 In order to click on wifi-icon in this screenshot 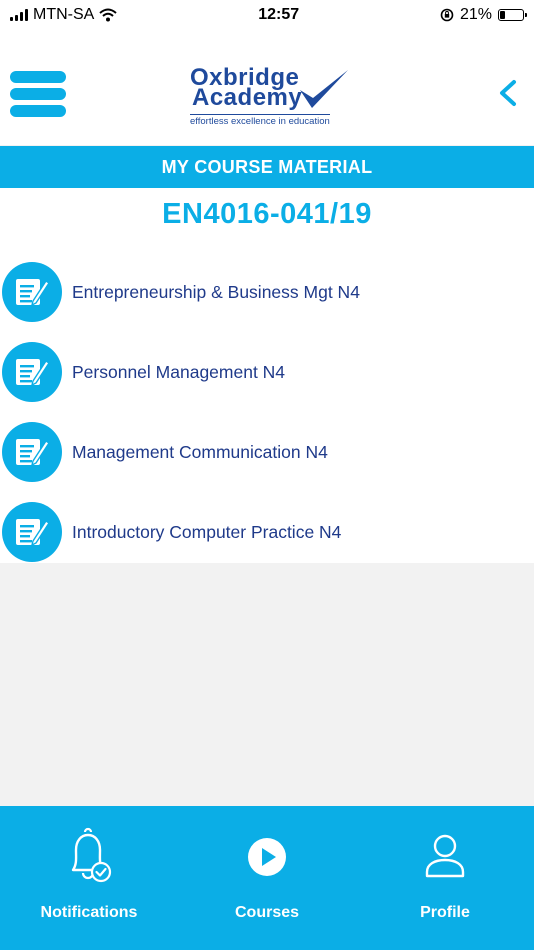, I will do `click(108, 15)`.